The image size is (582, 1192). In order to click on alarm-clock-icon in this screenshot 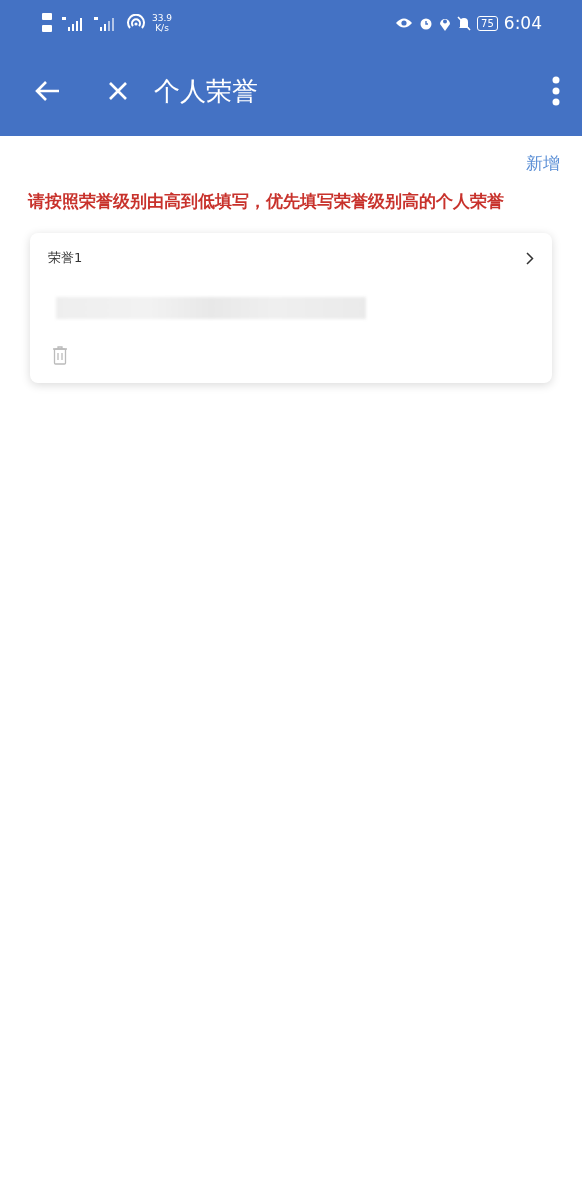, I will do `click(426, 23)`.